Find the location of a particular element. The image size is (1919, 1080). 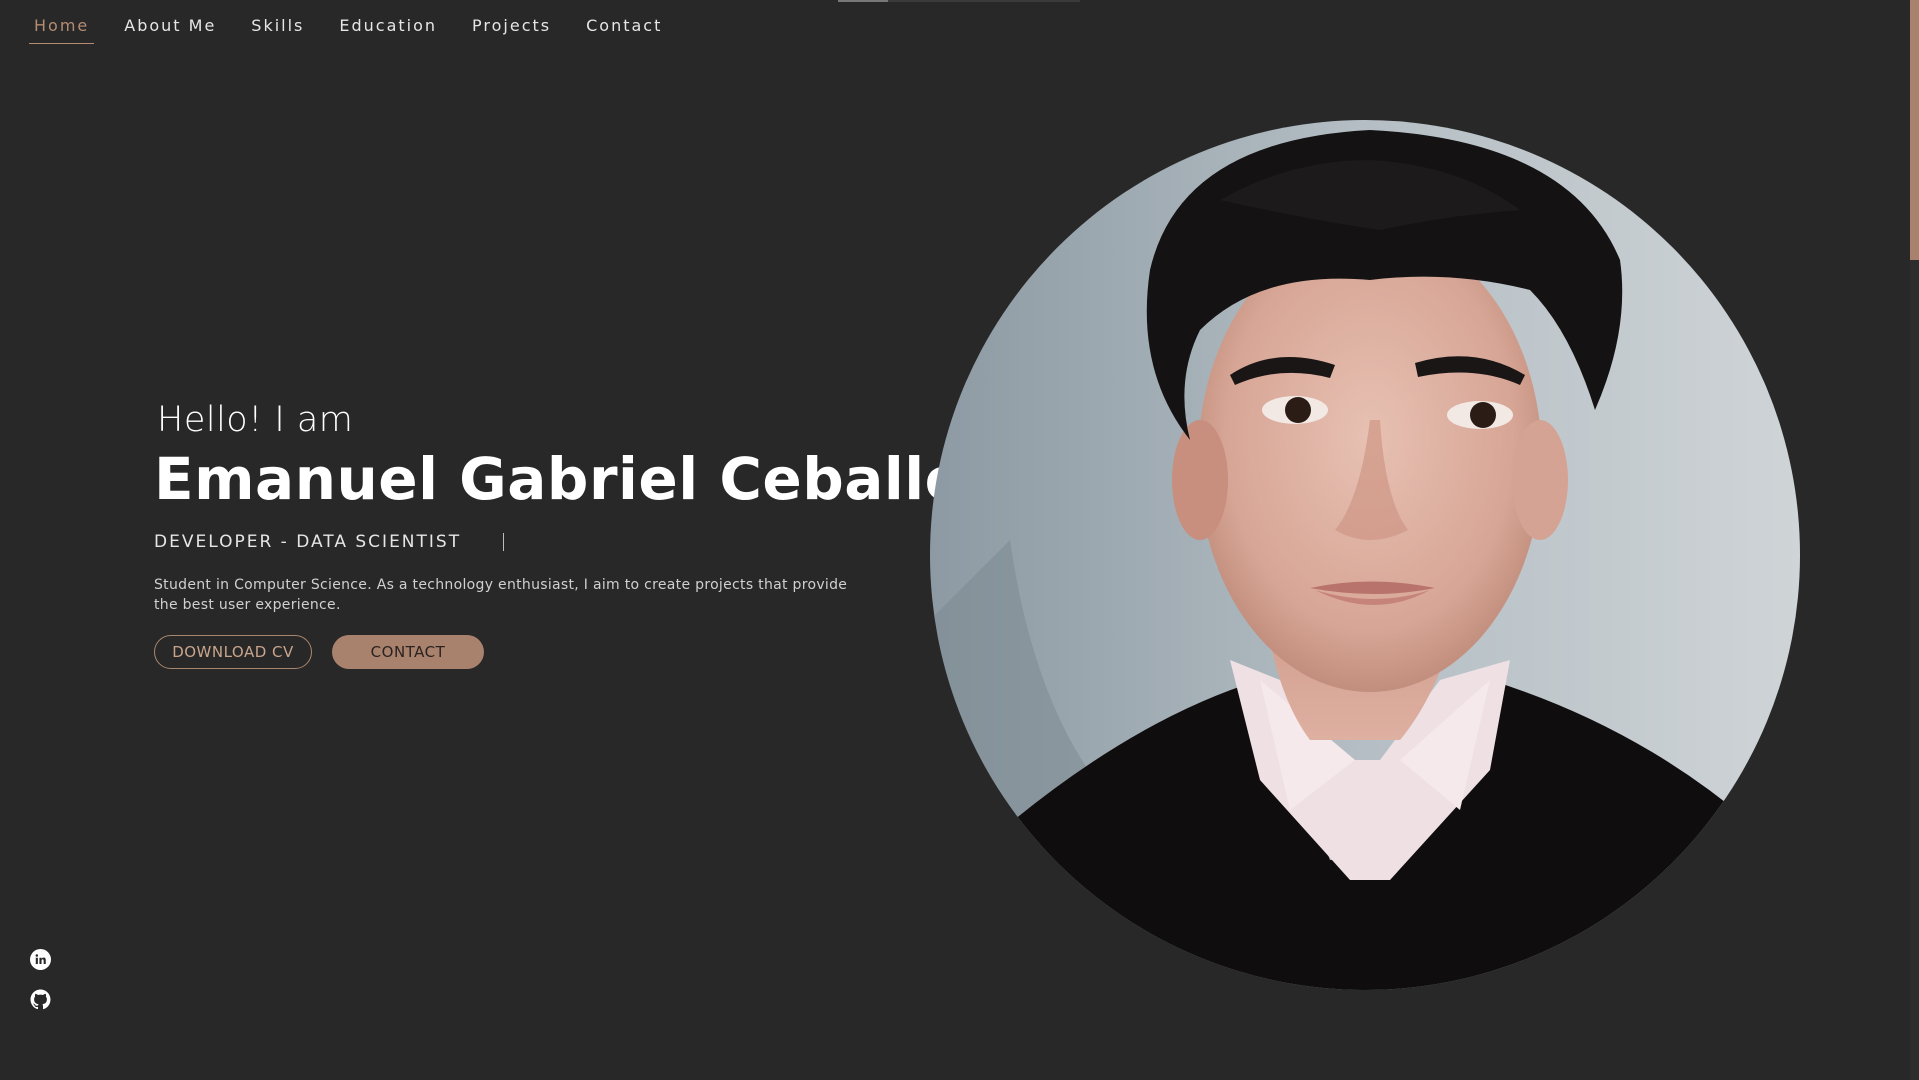

github-icon is located at coordinates (40, 999).